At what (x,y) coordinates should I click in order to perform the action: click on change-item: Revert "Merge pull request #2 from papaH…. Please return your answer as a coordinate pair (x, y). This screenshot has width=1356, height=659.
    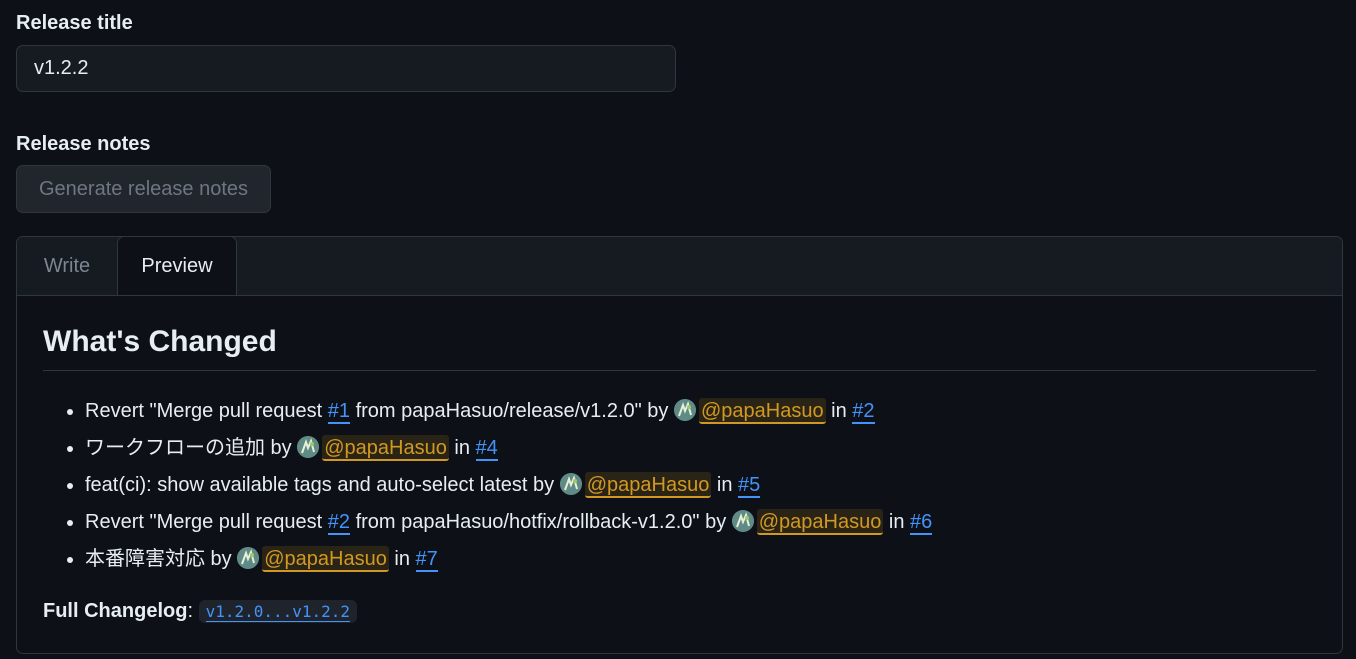
    Looking at the image, I should click on (700, 522).